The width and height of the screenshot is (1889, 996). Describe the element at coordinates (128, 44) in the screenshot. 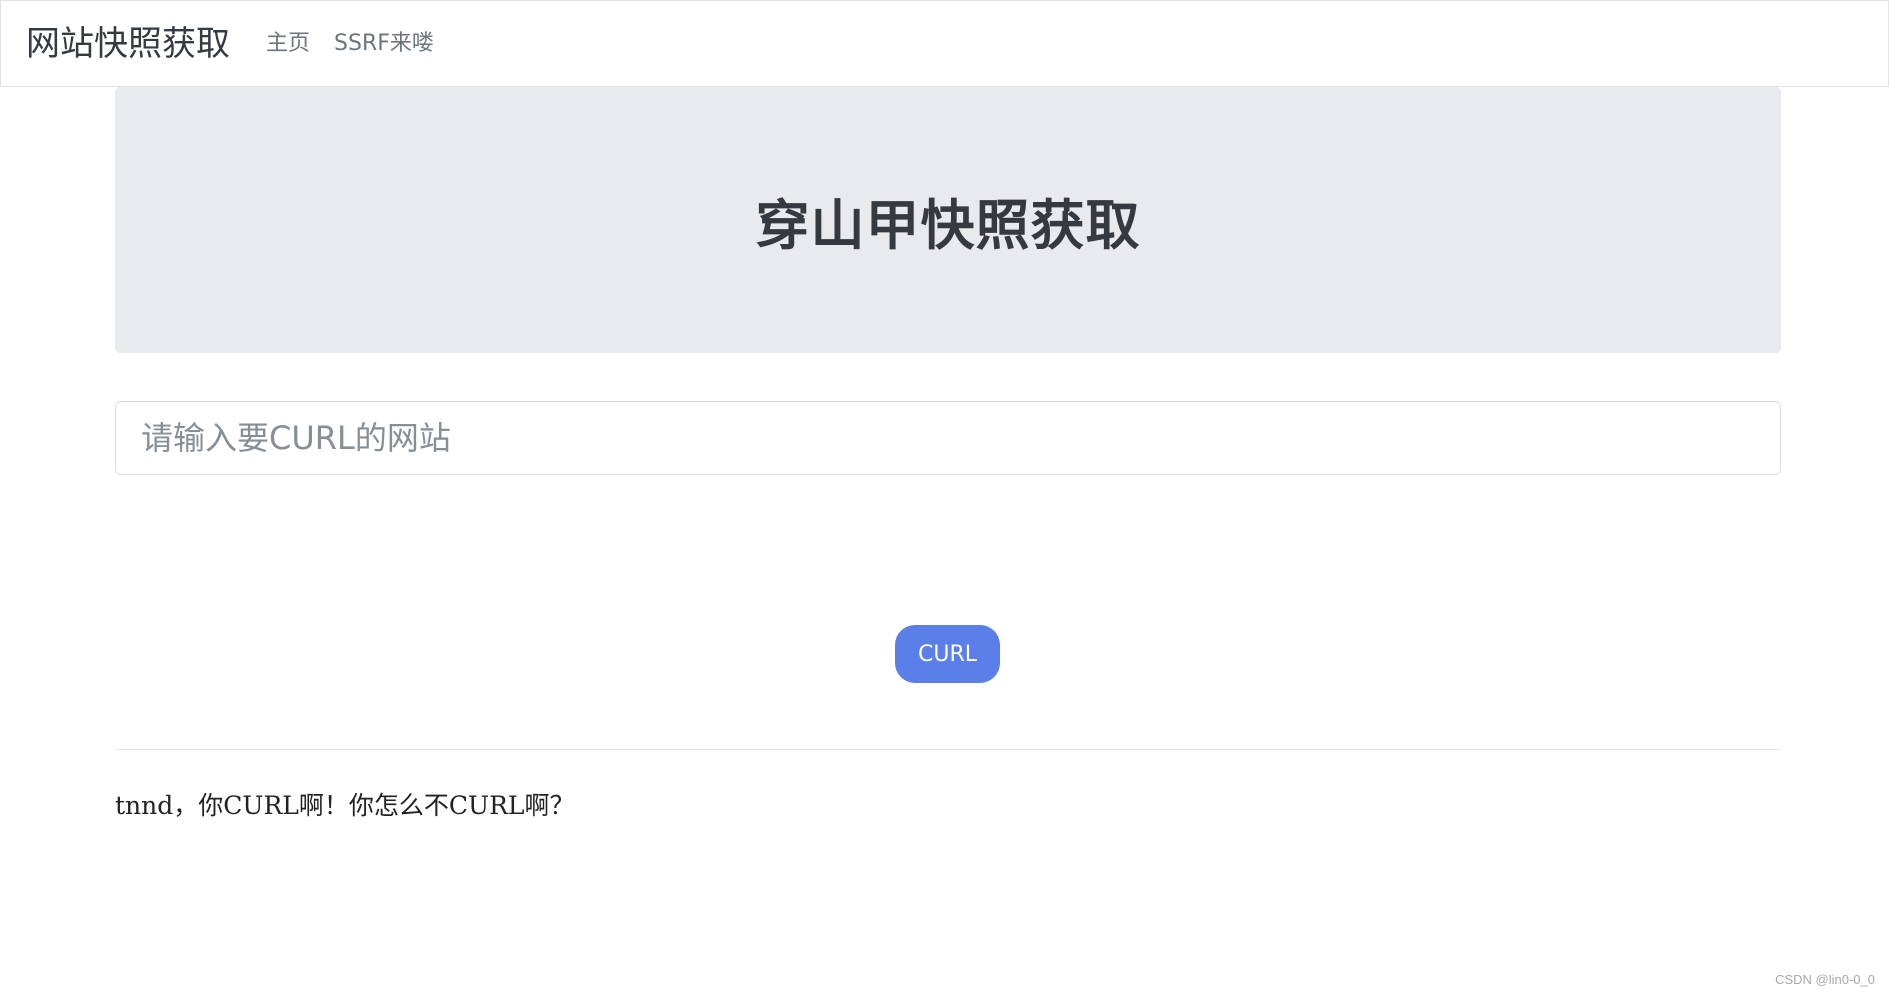

I see `navbar-brand: 网站快照获取` at that location.